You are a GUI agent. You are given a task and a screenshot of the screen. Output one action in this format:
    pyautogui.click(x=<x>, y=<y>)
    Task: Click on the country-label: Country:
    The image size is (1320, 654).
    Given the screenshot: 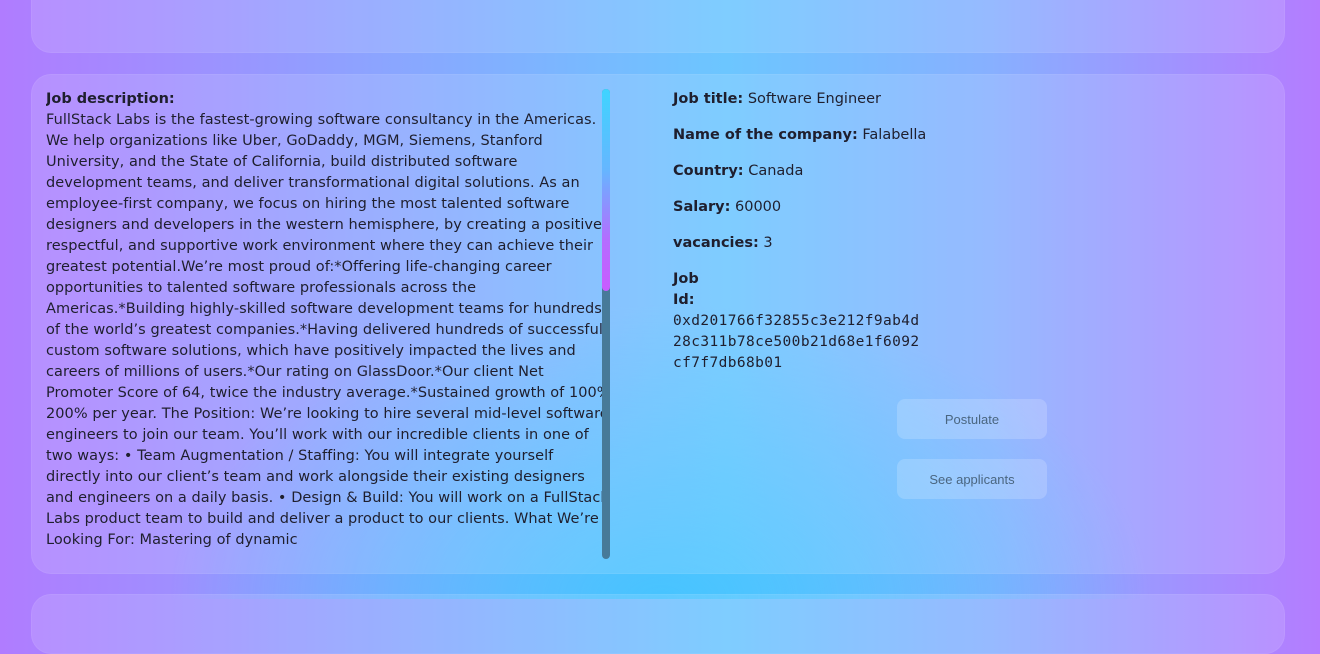 What is the action you would take?
    pyautogui.click(x=708, y=171)
    